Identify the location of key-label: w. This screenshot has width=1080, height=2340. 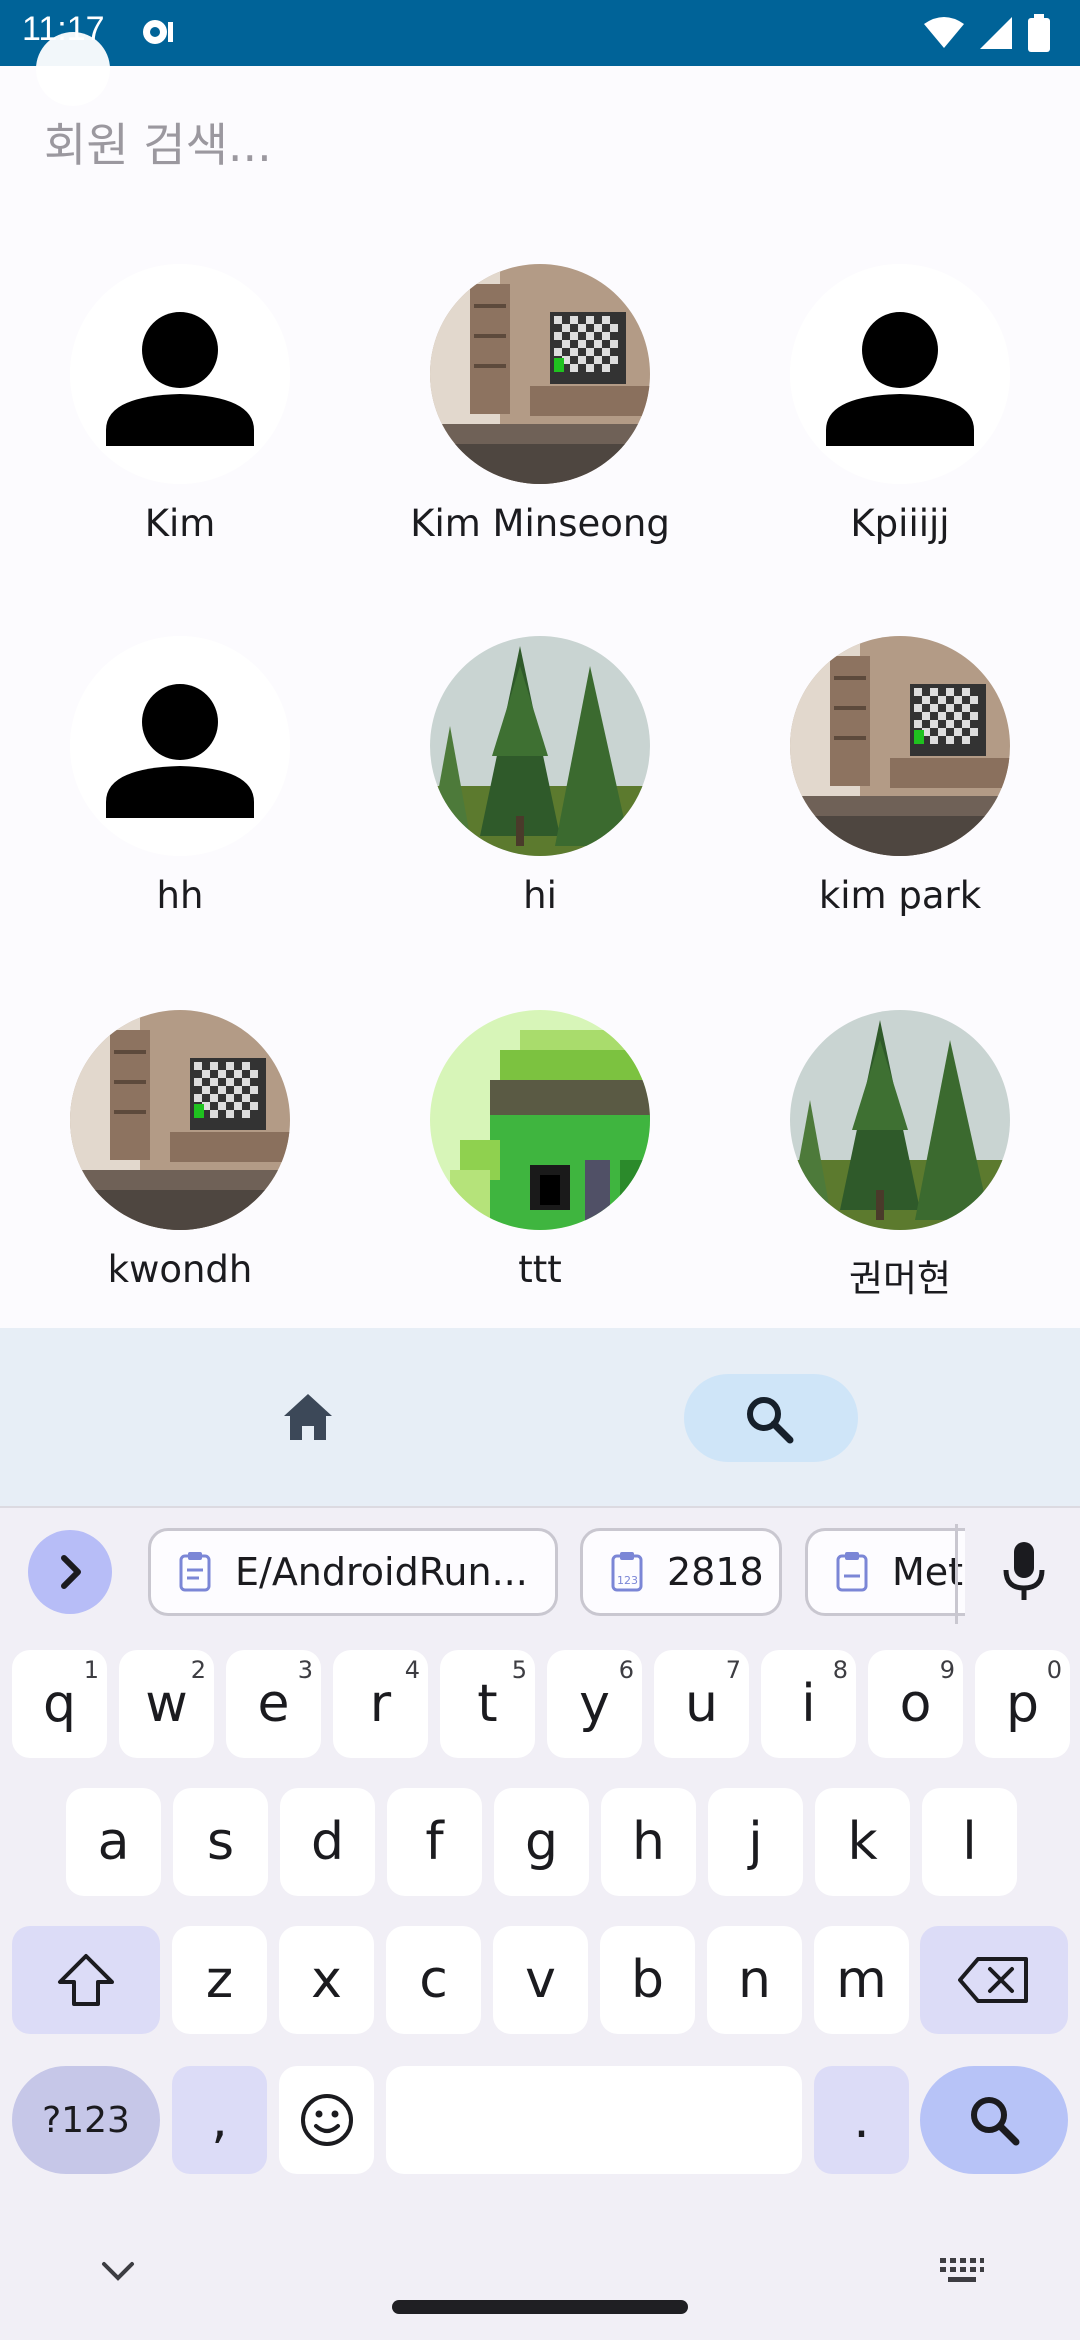
(166, 1704).